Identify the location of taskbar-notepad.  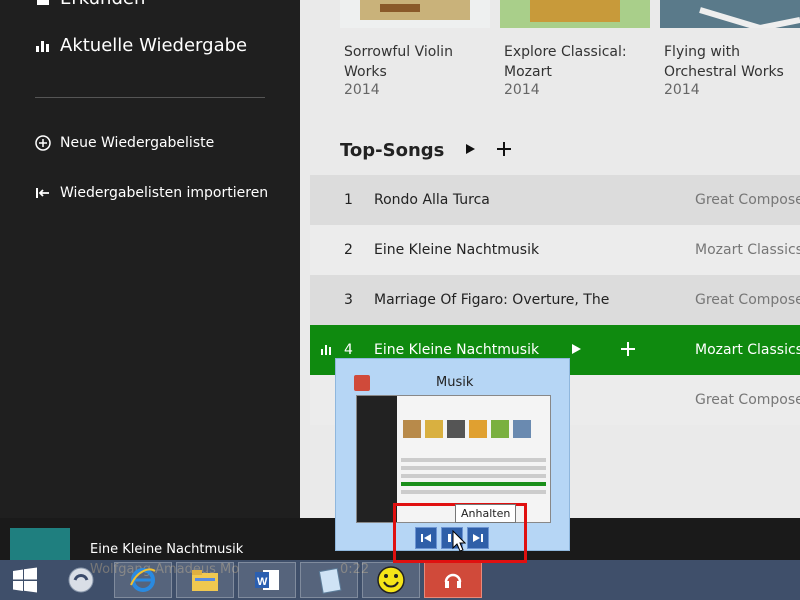
(329, 580).